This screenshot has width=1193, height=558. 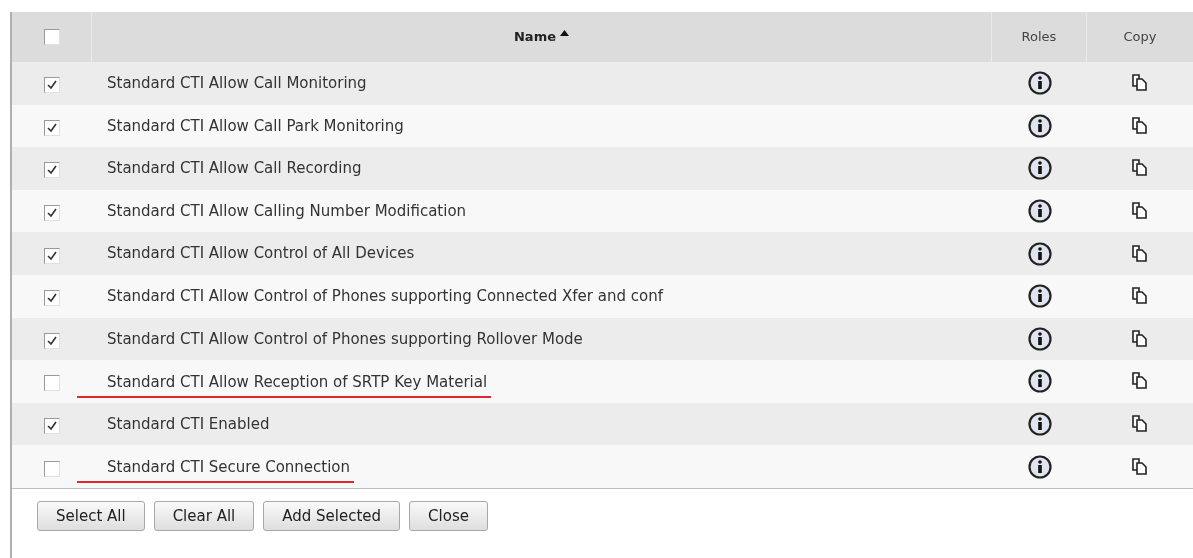 I want to click on column-header: Roles, so click(x=1039, y=37).